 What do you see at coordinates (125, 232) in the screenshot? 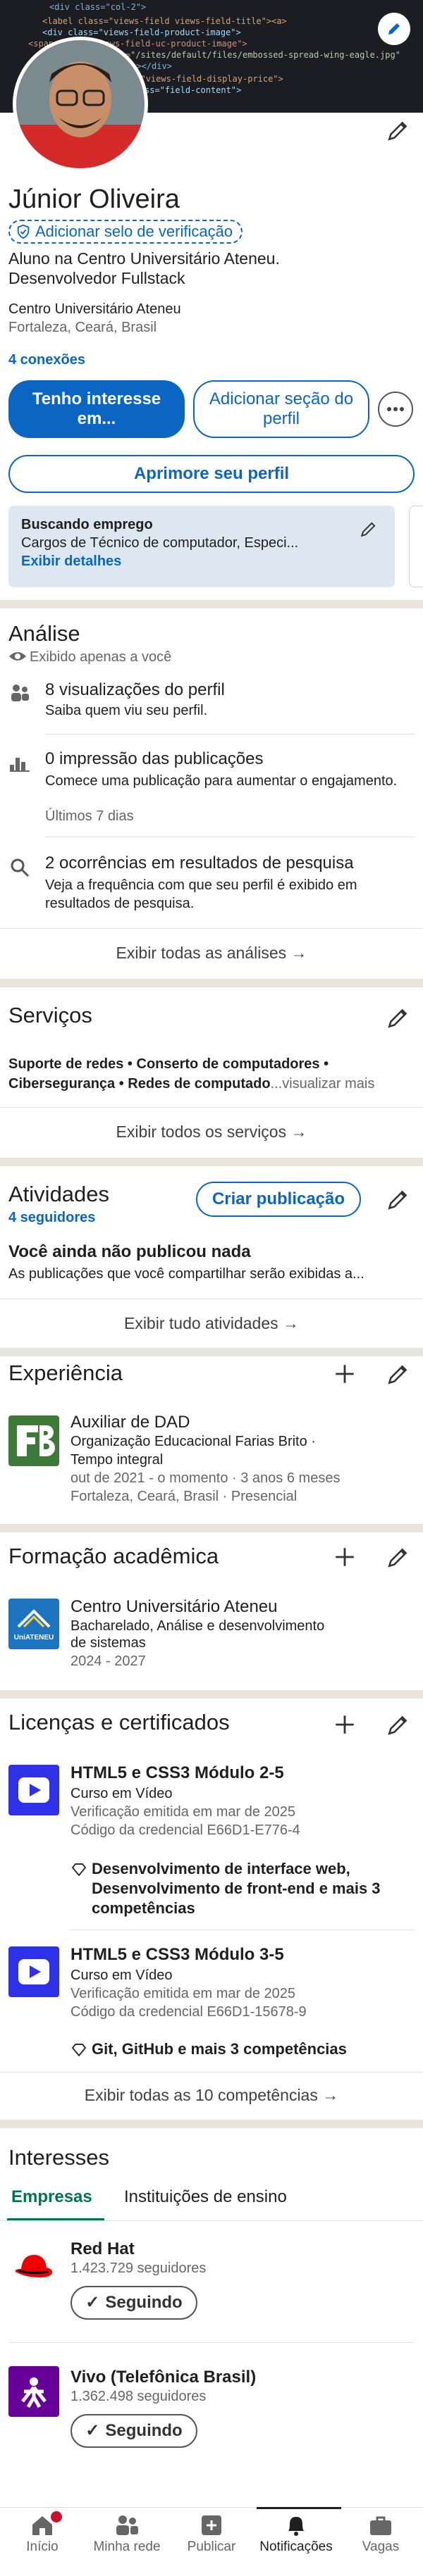
I see `verify-badge-button: Adicionar selo de verificação` at bounding box center [125, 232].